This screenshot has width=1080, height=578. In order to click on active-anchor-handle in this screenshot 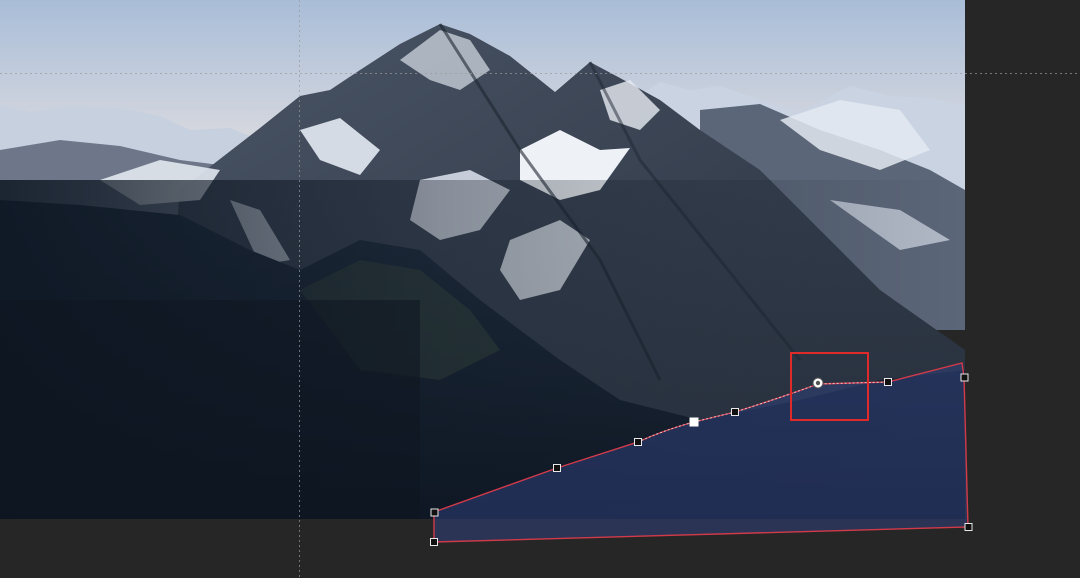, I will do `click(694, 422)`.